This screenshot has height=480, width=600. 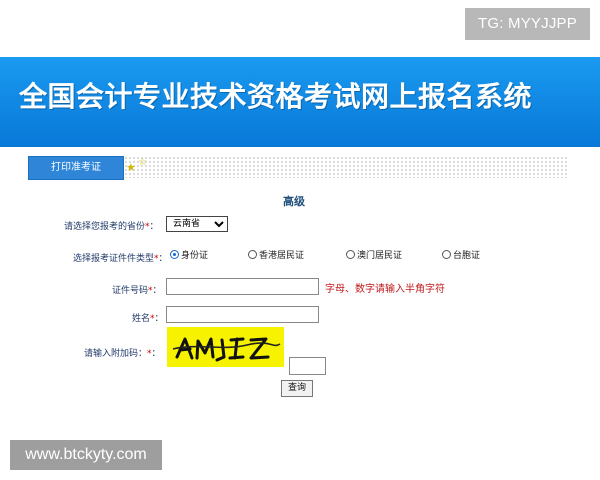 What do you see at coordinates (130, 291) in the screenshot?
I see `id-number-label-text: 证件号码` at bounding box center [130, 291].